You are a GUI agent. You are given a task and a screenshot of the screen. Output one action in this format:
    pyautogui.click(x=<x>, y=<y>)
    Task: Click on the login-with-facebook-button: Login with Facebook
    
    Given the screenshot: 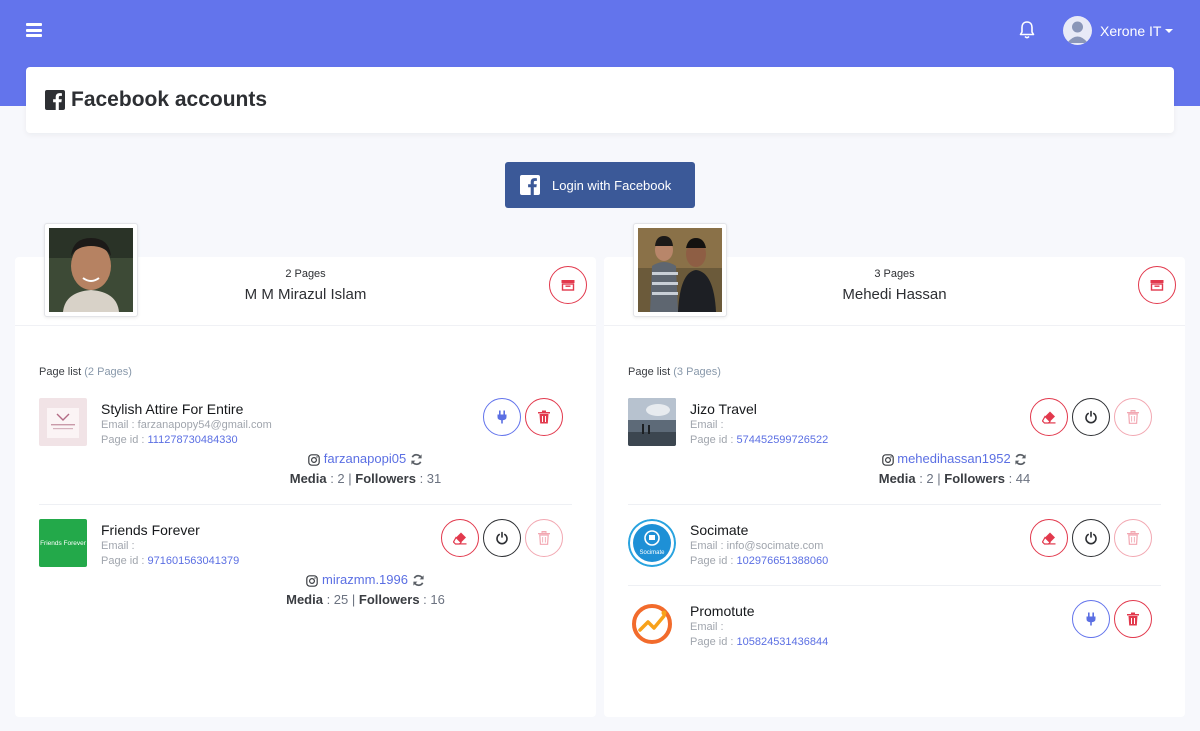 What is the action you would take?
    pyautogui.click(x=600, y=185)
    